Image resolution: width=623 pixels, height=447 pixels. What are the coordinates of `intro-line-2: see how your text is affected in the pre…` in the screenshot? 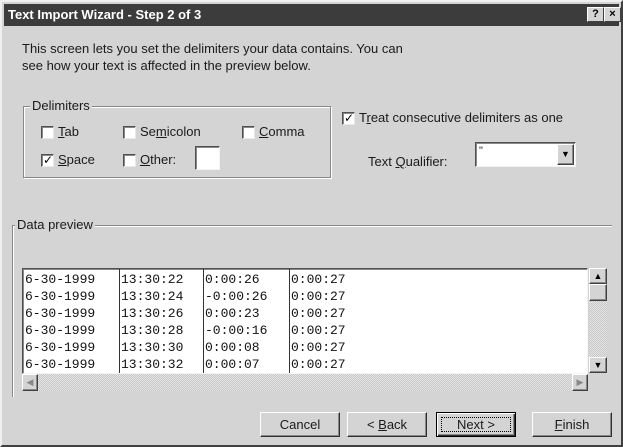 It's located at (166, 65).